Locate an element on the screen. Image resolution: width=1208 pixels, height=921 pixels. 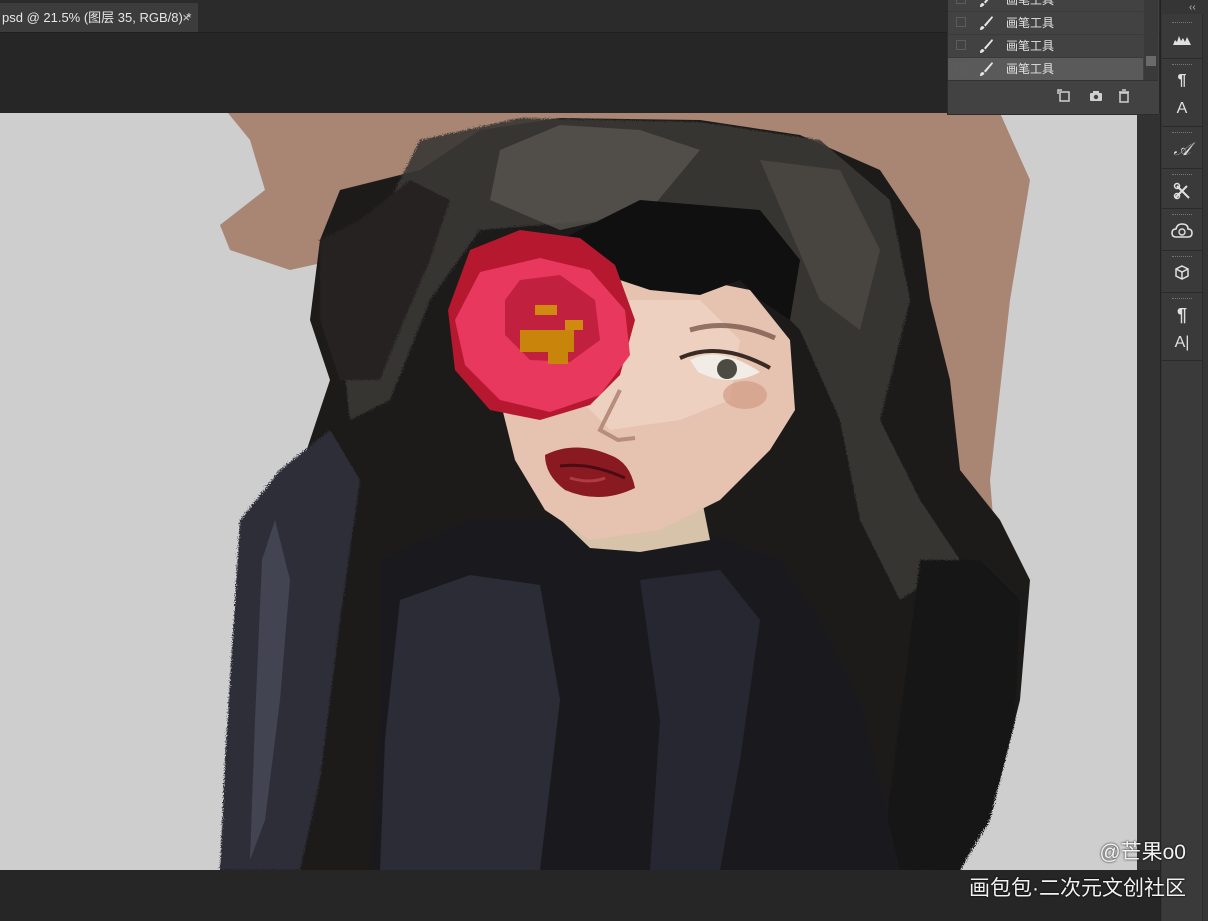
document-tab-title: psd @ 21.5% (图层 35, RGB/8) * is located at coordinates (97, 17).